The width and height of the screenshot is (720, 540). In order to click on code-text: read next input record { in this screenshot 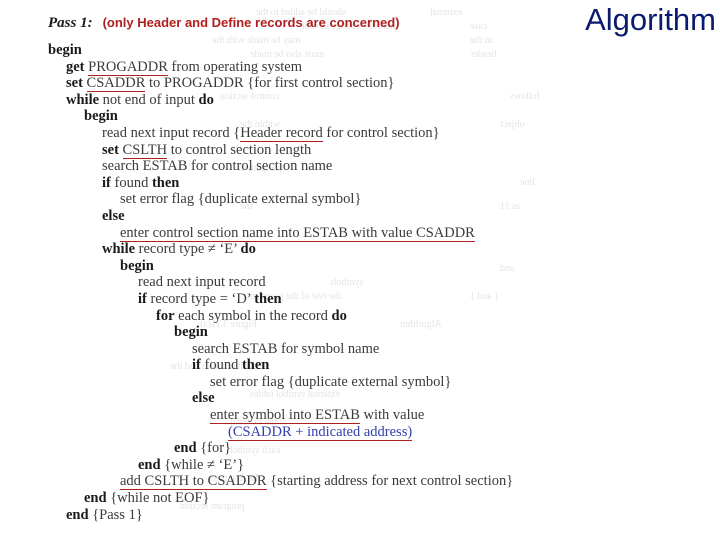, I will do `click(171, 132)`.